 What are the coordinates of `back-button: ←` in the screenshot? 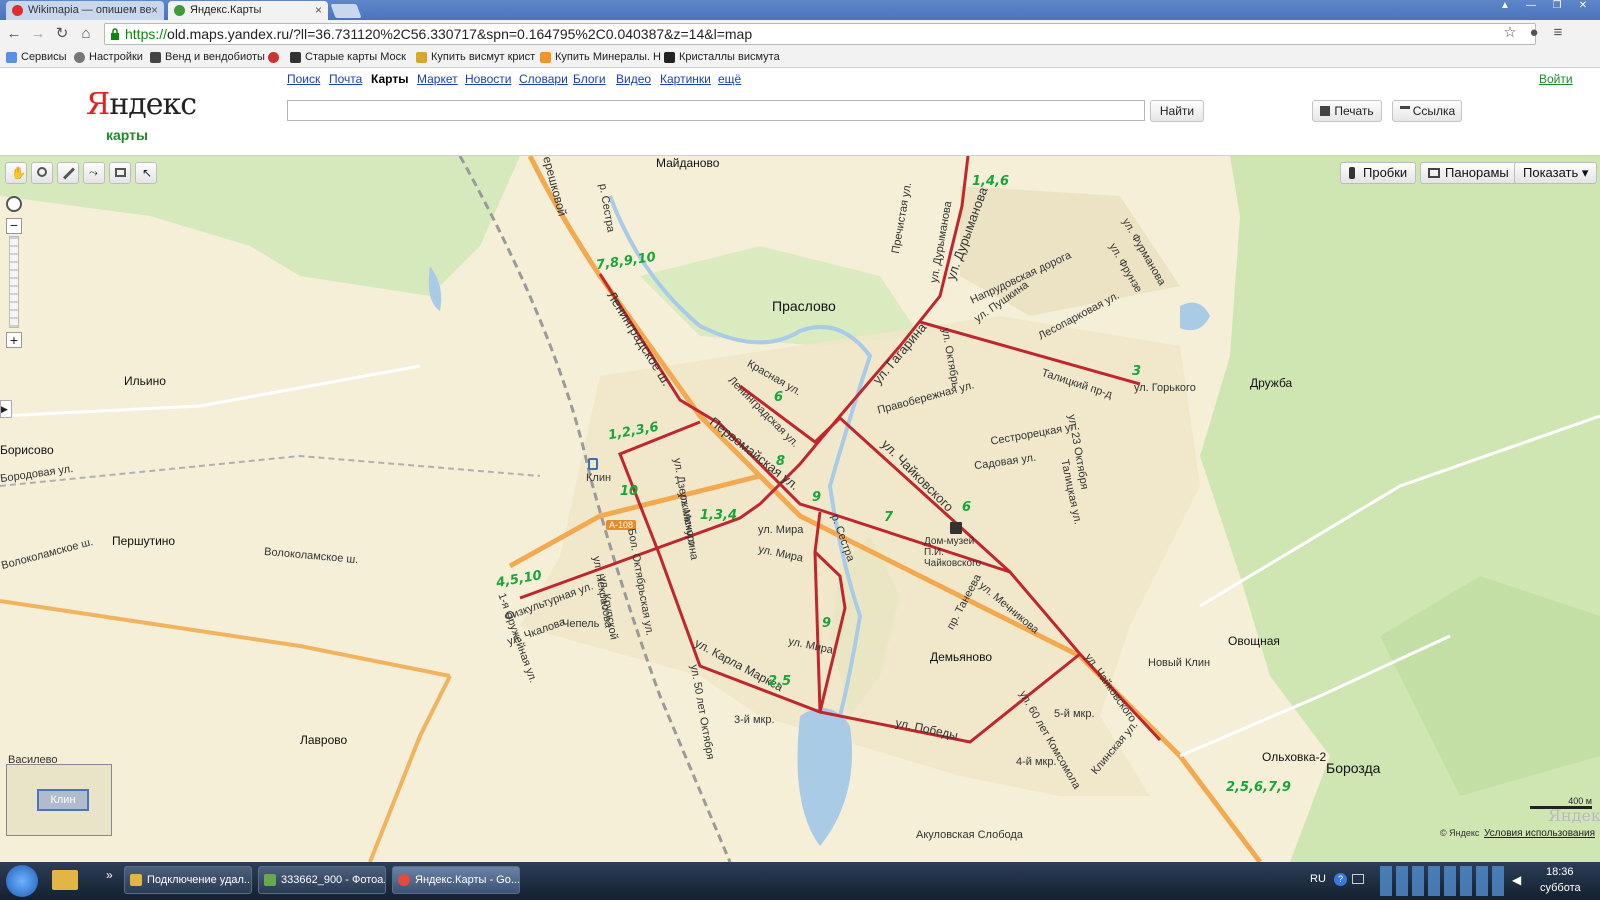 It's located at (14, 34).